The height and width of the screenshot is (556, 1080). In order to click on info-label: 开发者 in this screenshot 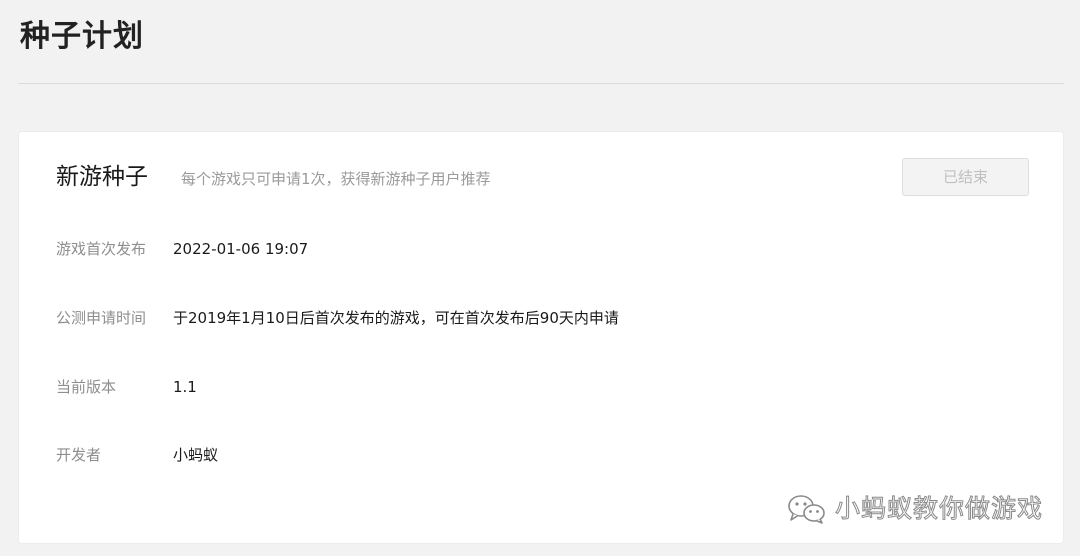, I will do `click(79, 455)`.